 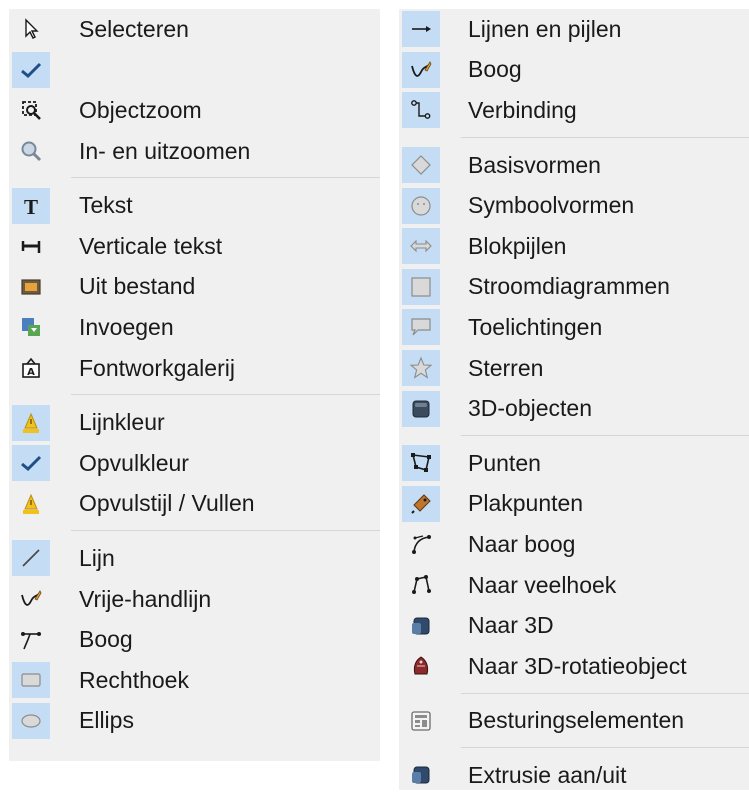 What do you see at coordinates (31, 246) in the screenshot?
I see `vertical-text-icon` at bounding box center [31, 246].